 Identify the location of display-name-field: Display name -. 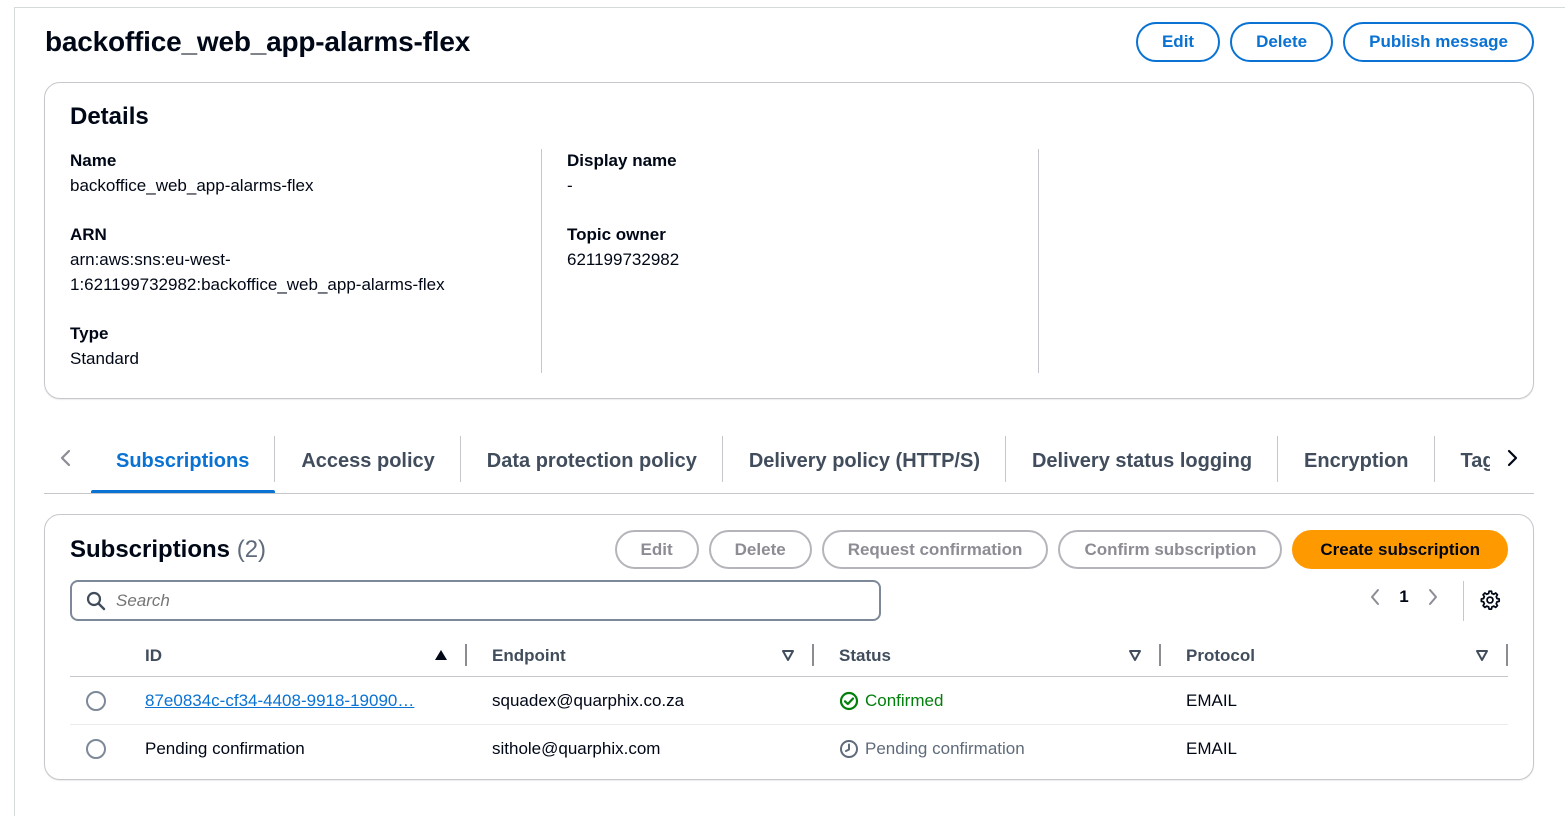
(802, 173).